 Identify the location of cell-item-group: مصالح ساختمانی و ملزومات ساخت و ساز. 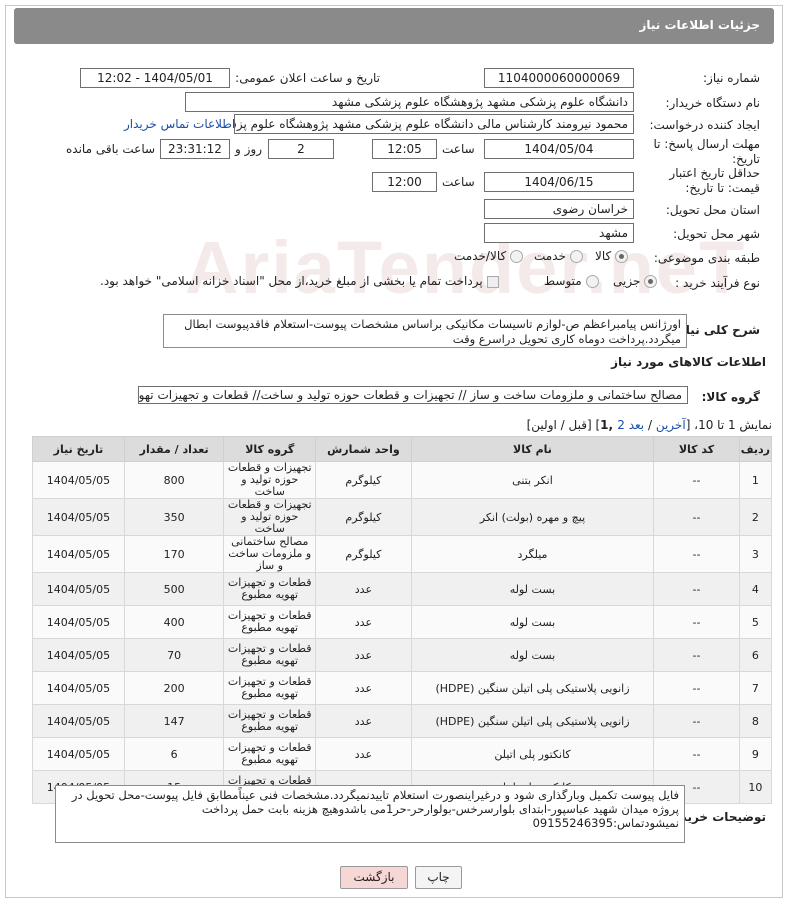
(270, 554).